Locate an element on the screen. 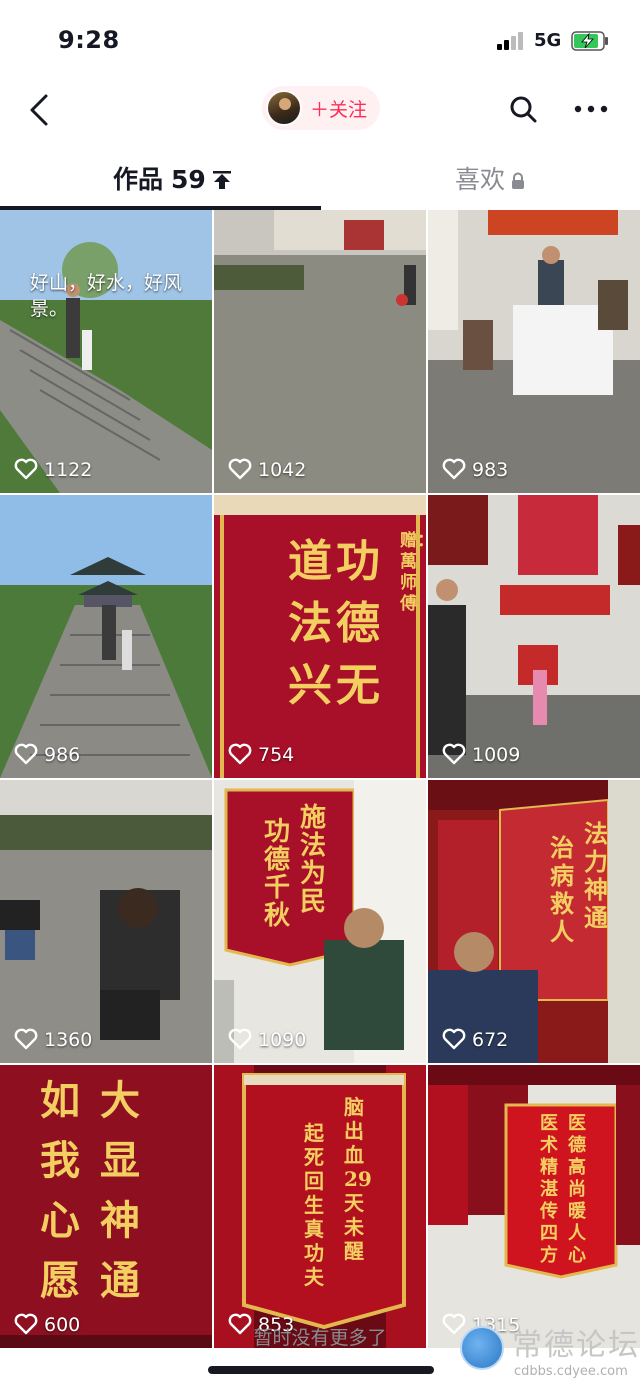 The image size is (640, 1385). banner-char: 法 is located at coordinates (310, 623).